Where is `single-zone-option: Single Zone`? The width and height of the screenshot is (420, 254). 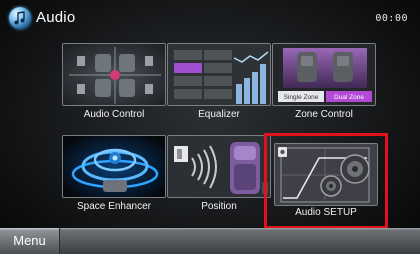 single-zone-option: Single Zone is located at coordinates (301, 97).